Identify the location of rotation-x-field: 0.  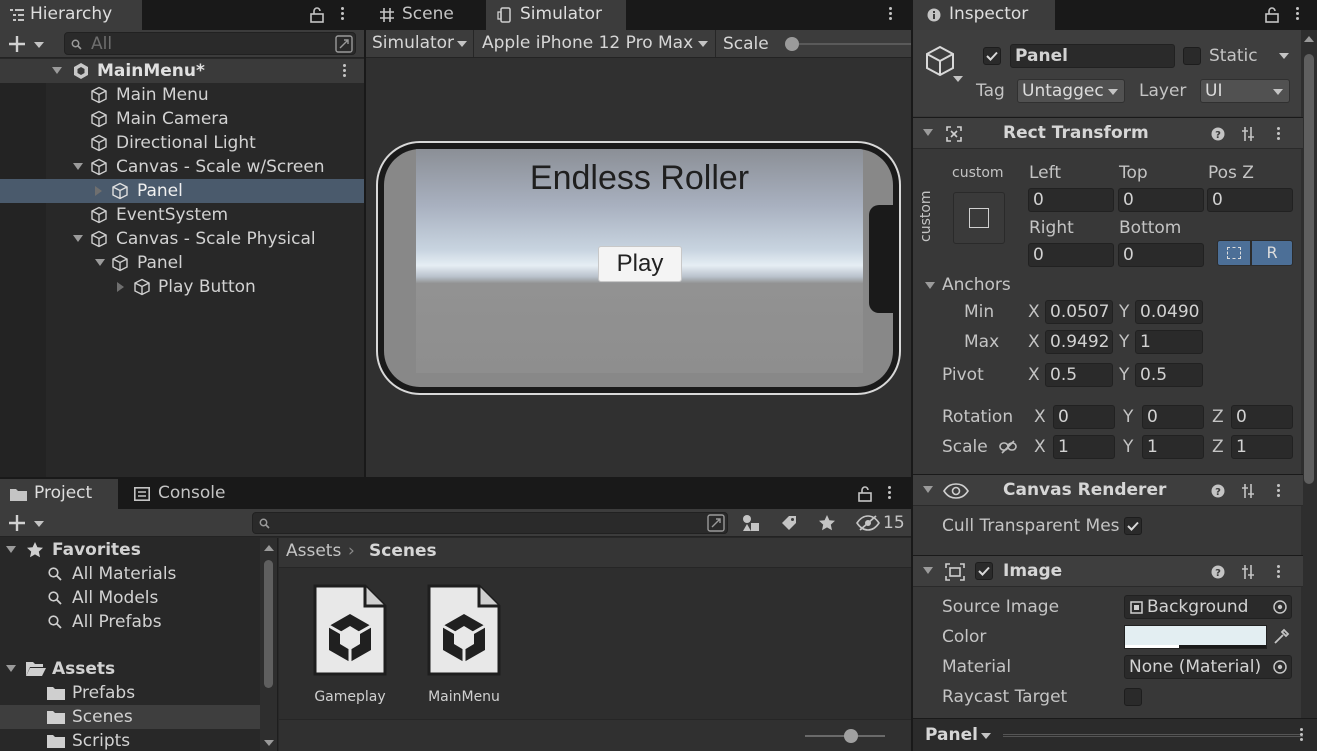
(1084, 417).